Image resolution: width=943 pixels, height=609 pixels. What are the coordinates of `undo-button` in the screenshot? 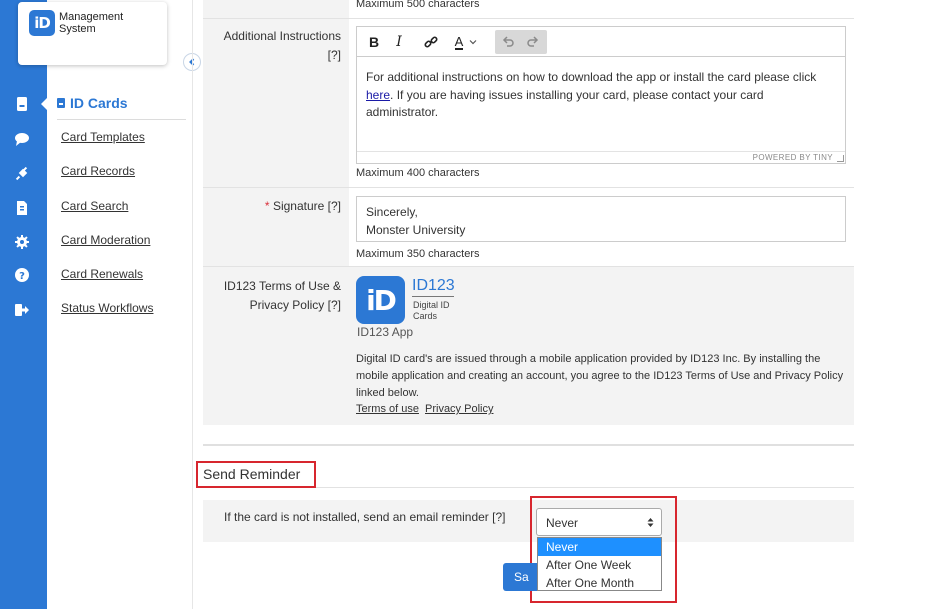 It's located at (508, 42).